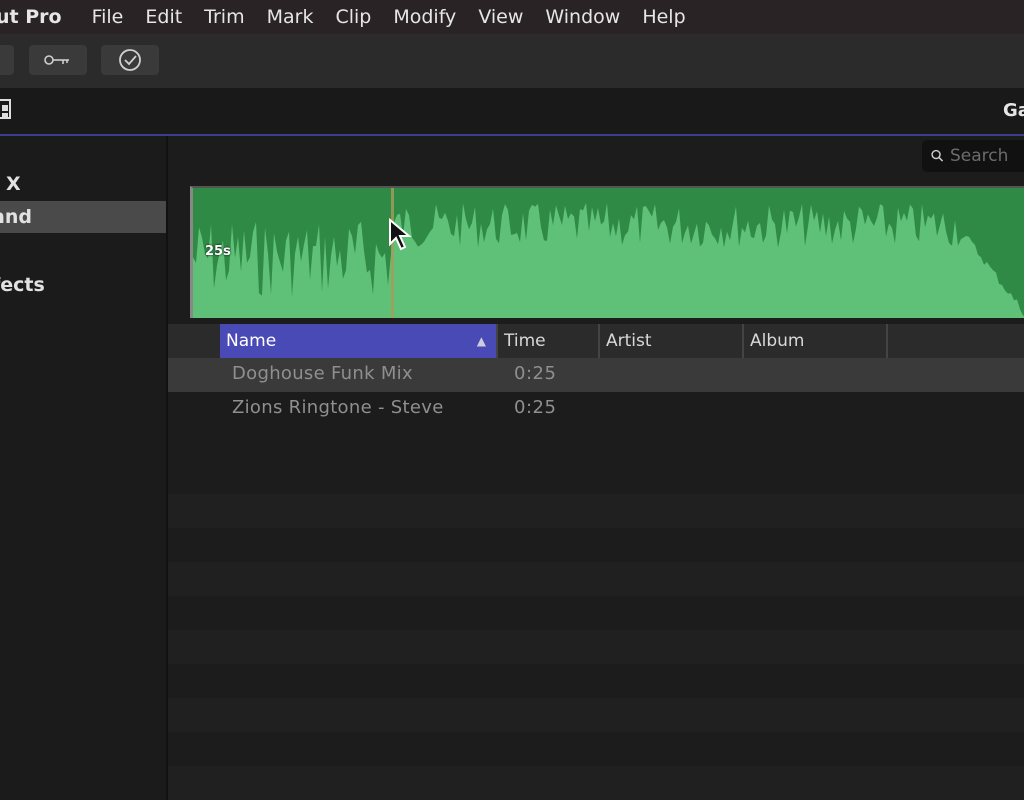 The height and width of the screenshot is (800, 1024). Describe the element at coordinates (84, 468) in the screenshot. I see `sidebar: X and fects` at that location.